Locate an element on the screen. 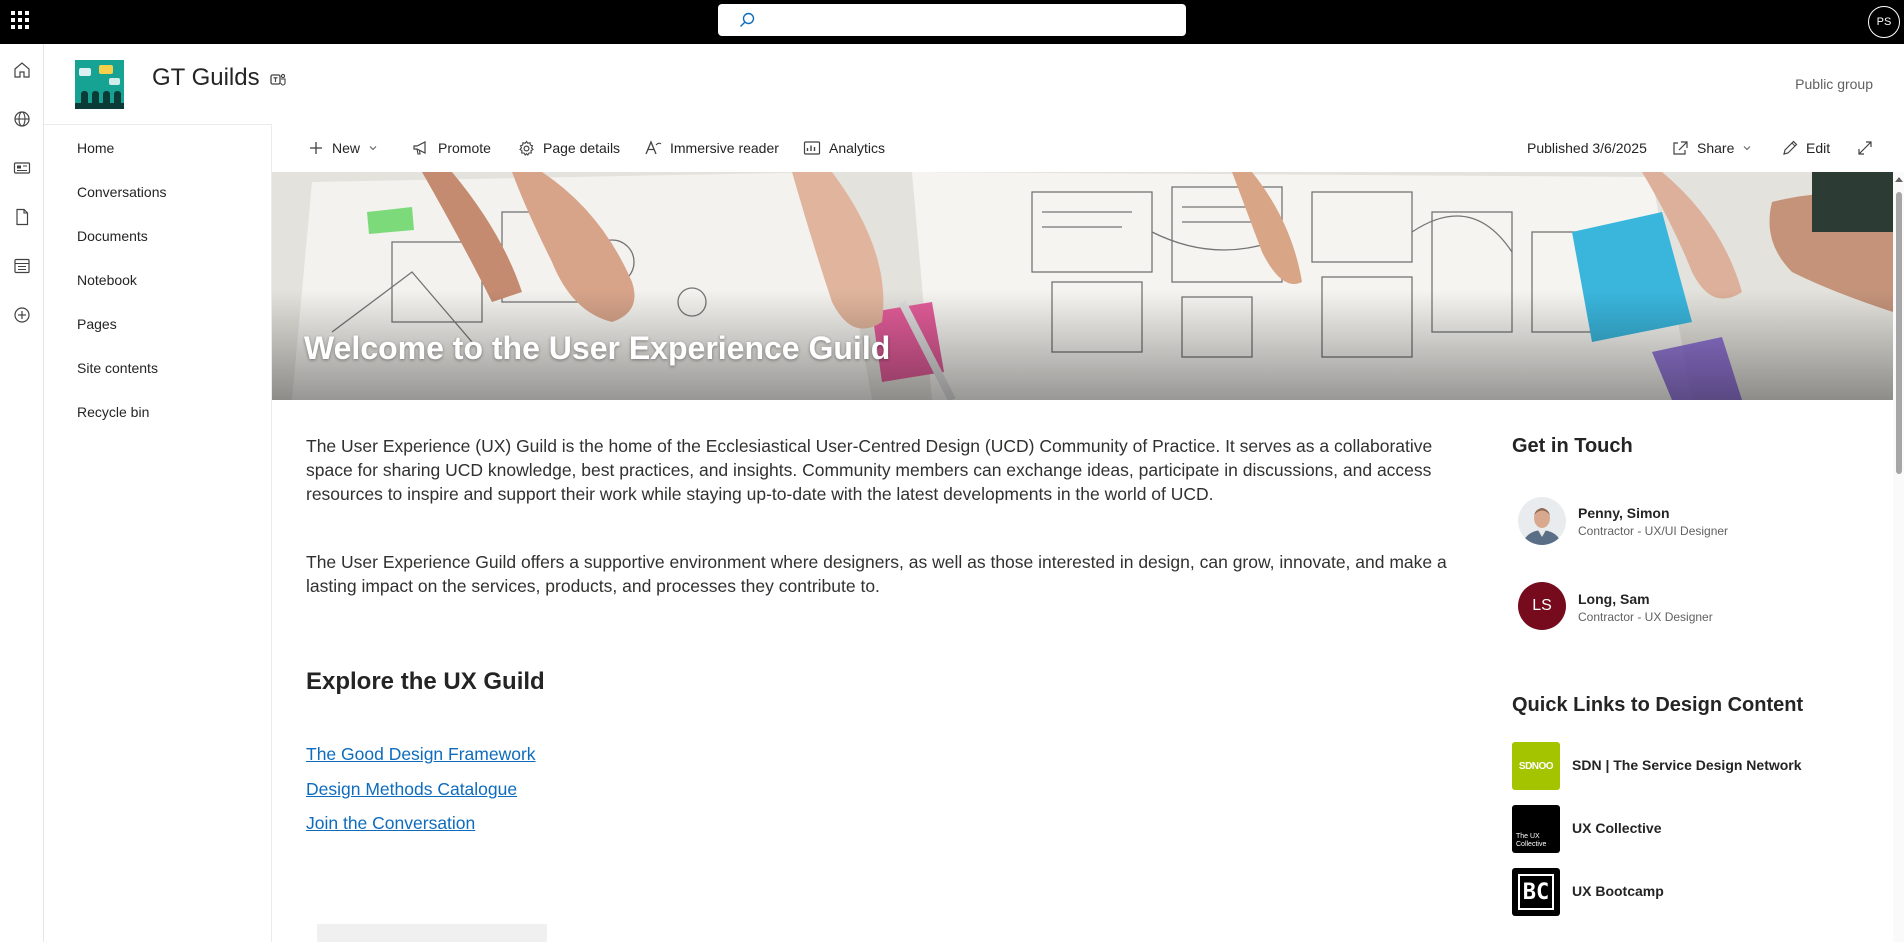 This screenshot has width=1904, height=942. scrollbar-thumb is located at coordinates (1899, 333).